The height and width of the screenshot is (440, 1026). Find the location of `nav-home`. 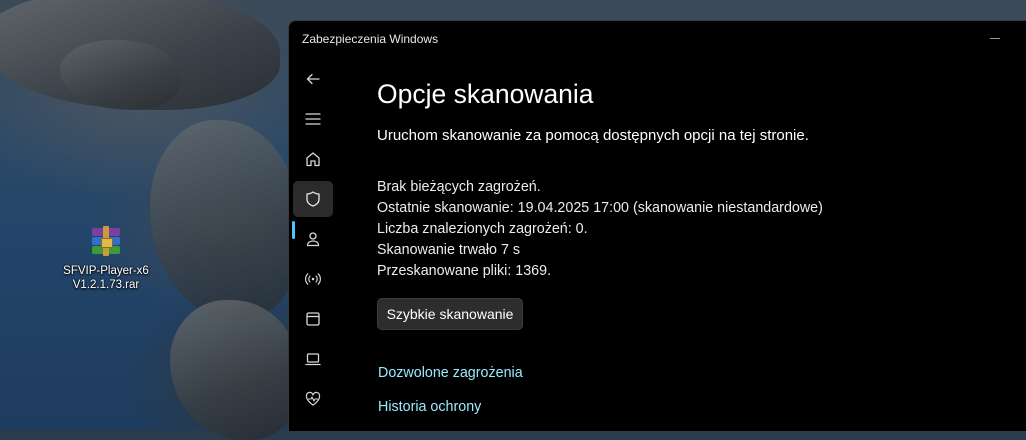

nav-home is located at coordinates (313, 159).